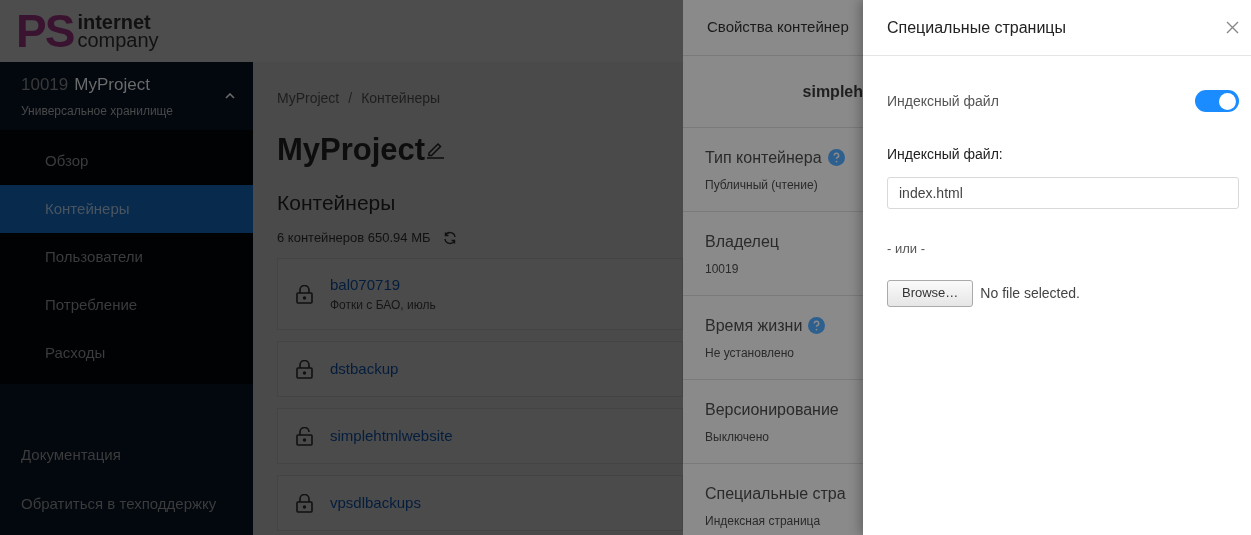 This screenshot has height=535, width=1251. Describe the element at coordinates (775, 493) in the screenshot. I see `property-label: Специальные стра` at that location.